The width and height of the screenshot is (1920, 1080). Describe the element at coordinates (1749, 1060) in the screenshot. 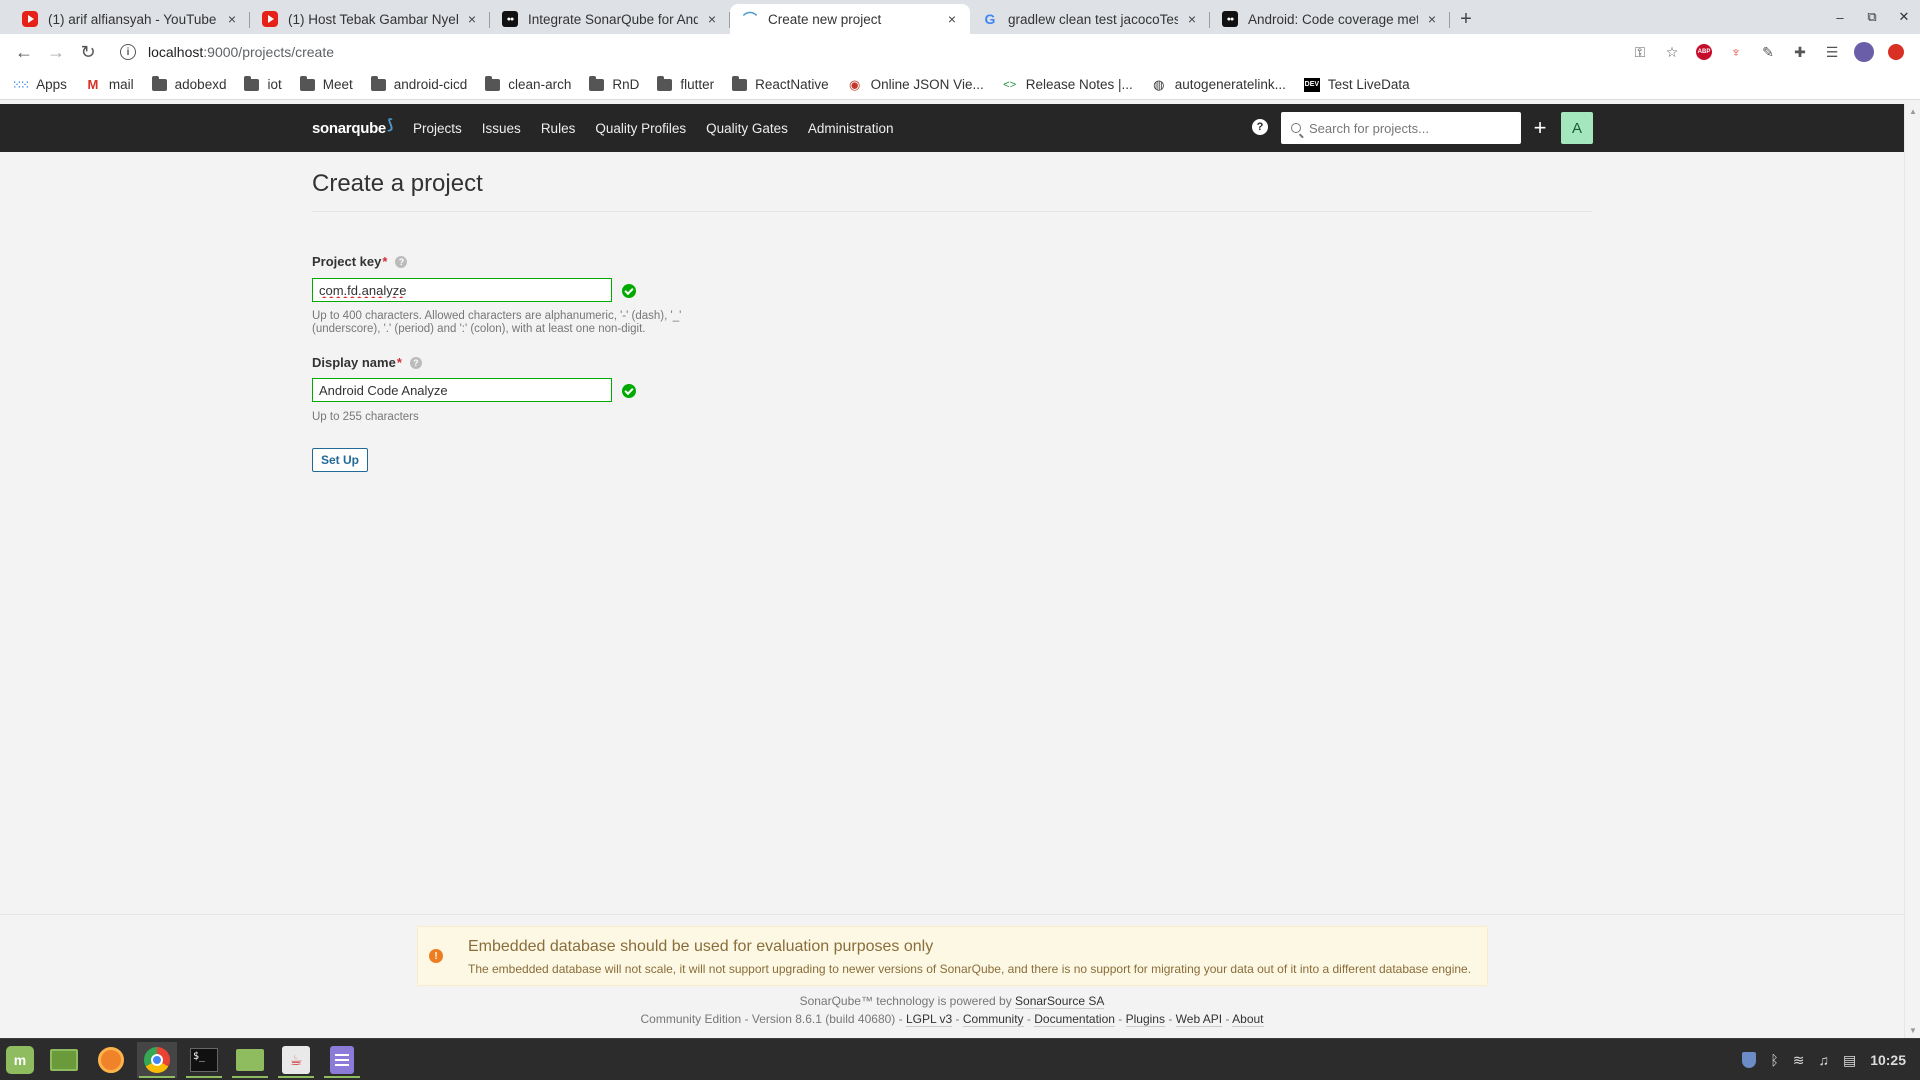

I see `security-shield-icon` at that location.